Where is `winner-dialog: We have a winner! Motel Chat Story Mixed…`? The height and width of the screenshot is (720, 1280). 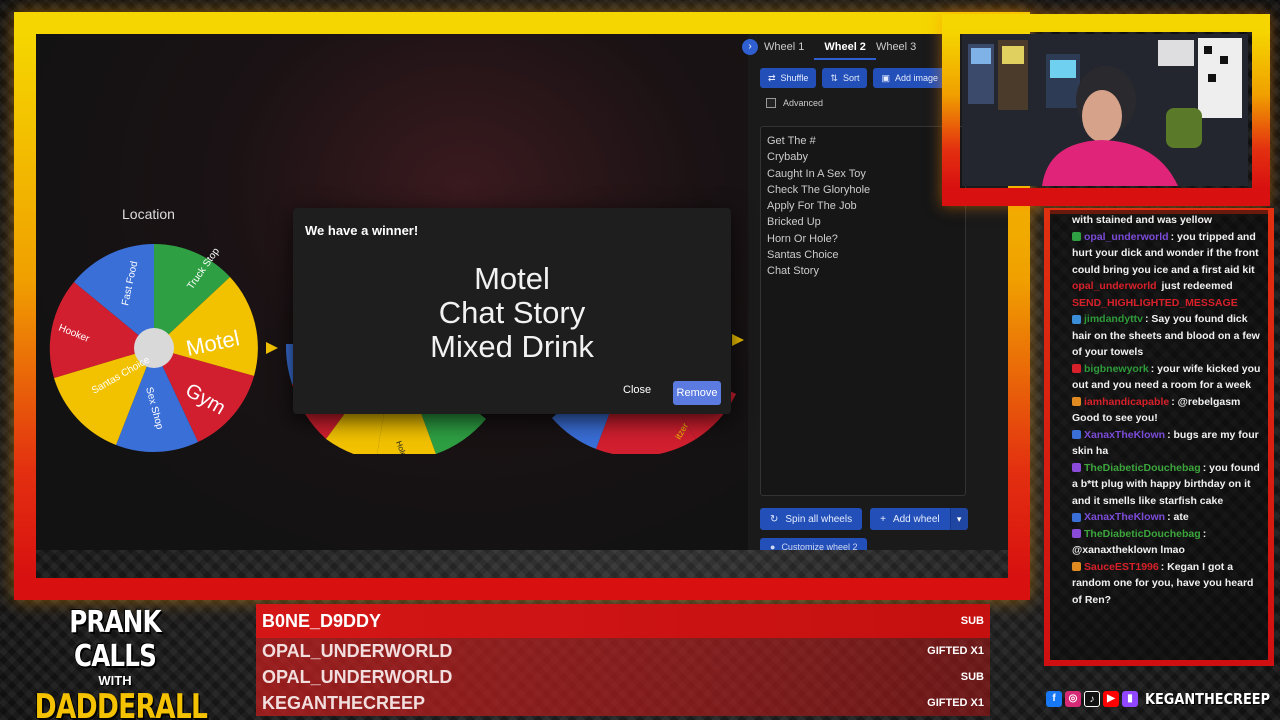 winner-dialog: We have a winner! Motel Chat Story Mixed… is located at coordinates (512, 311).